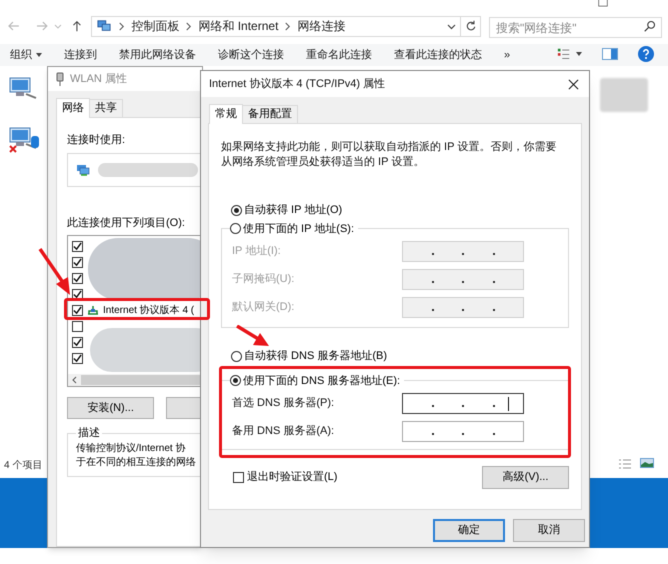 This screenshot has height=564, width=668. I want to click on scrollbar-thumb, so click(141, 380).